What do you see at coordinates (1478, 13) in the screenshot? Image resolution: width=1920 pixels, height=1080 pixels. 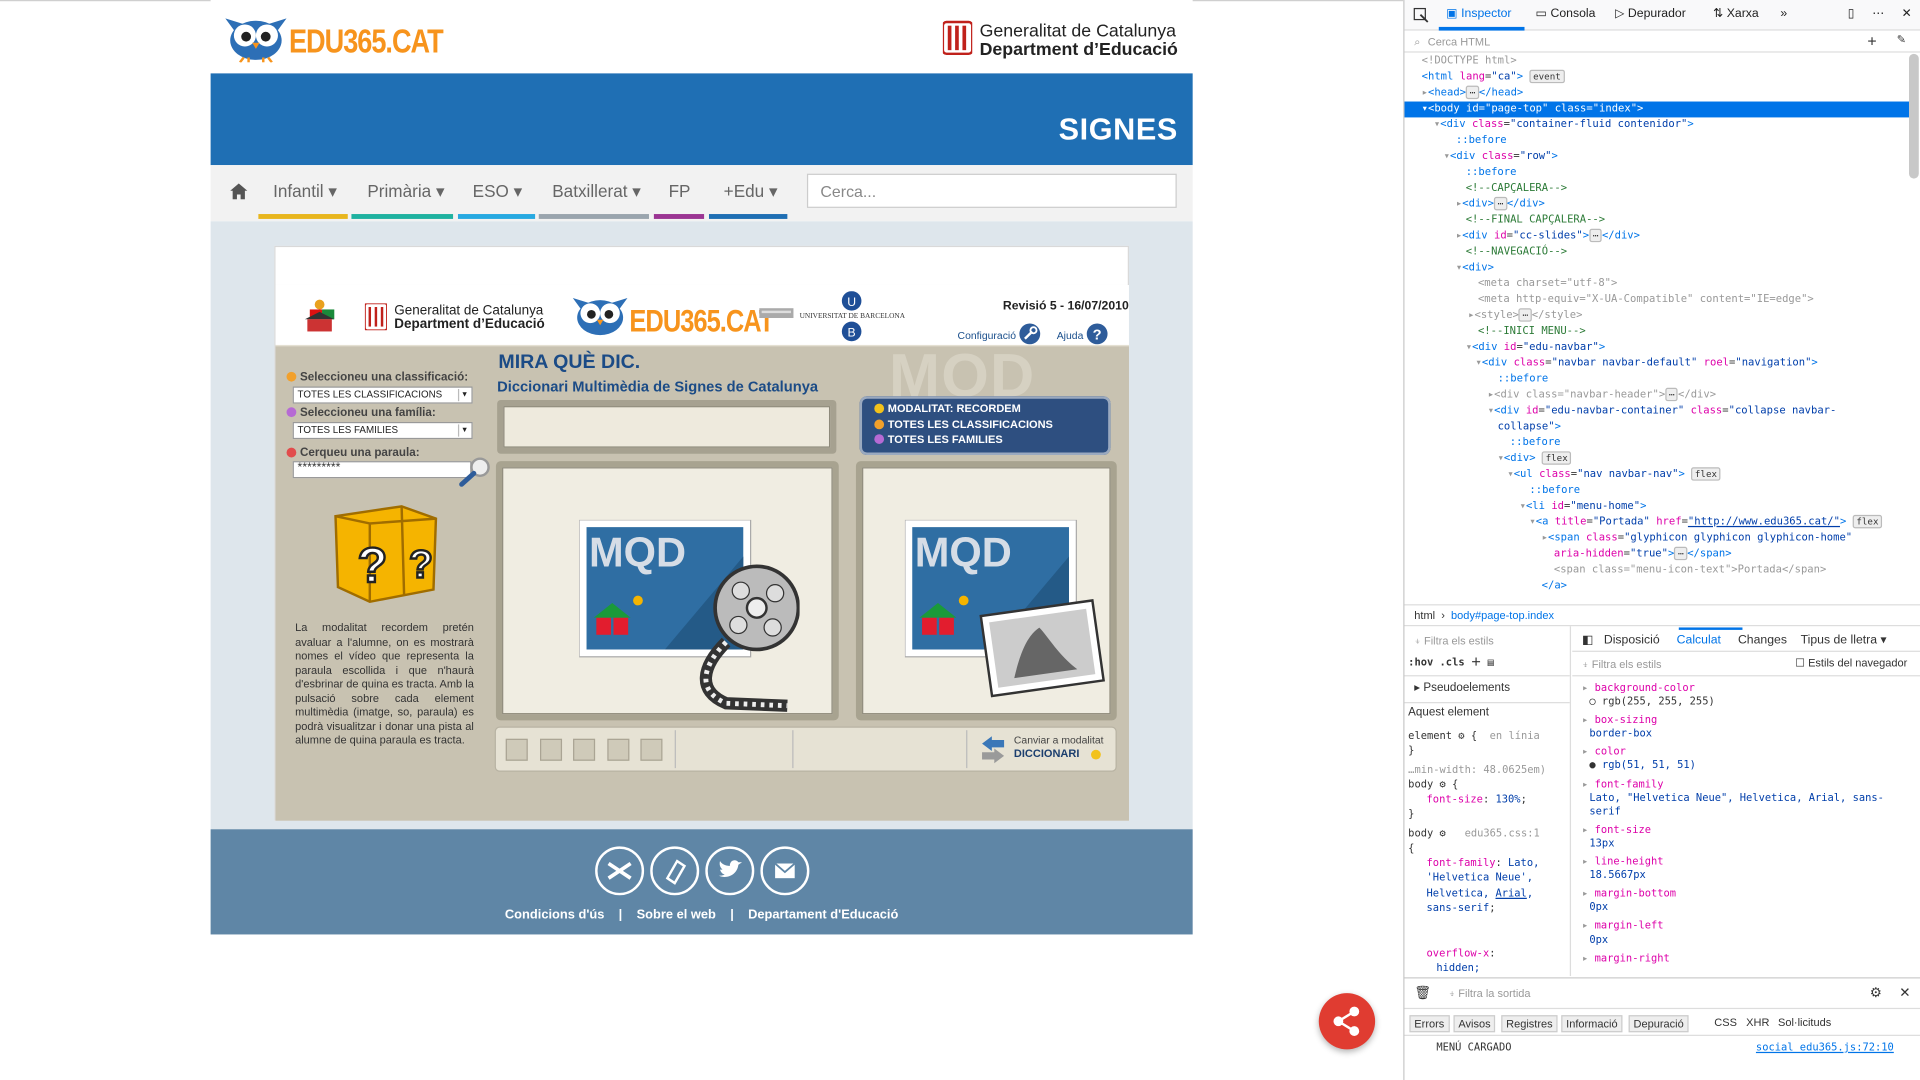 I see `tab-inspector: ▣ Inspector` at bounding box center [1478, 13].